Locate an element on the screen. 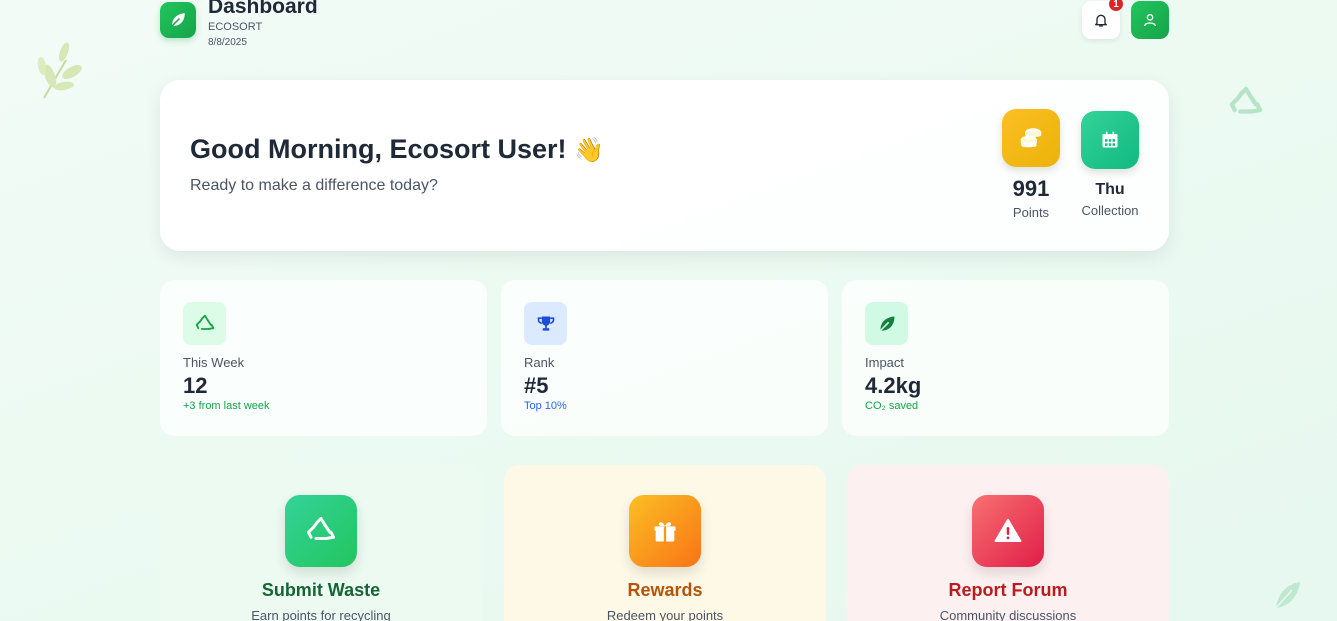 The width and height of the screenshot is (1337, 621). collection-calendar-button is located at coordinates (1110, 140).